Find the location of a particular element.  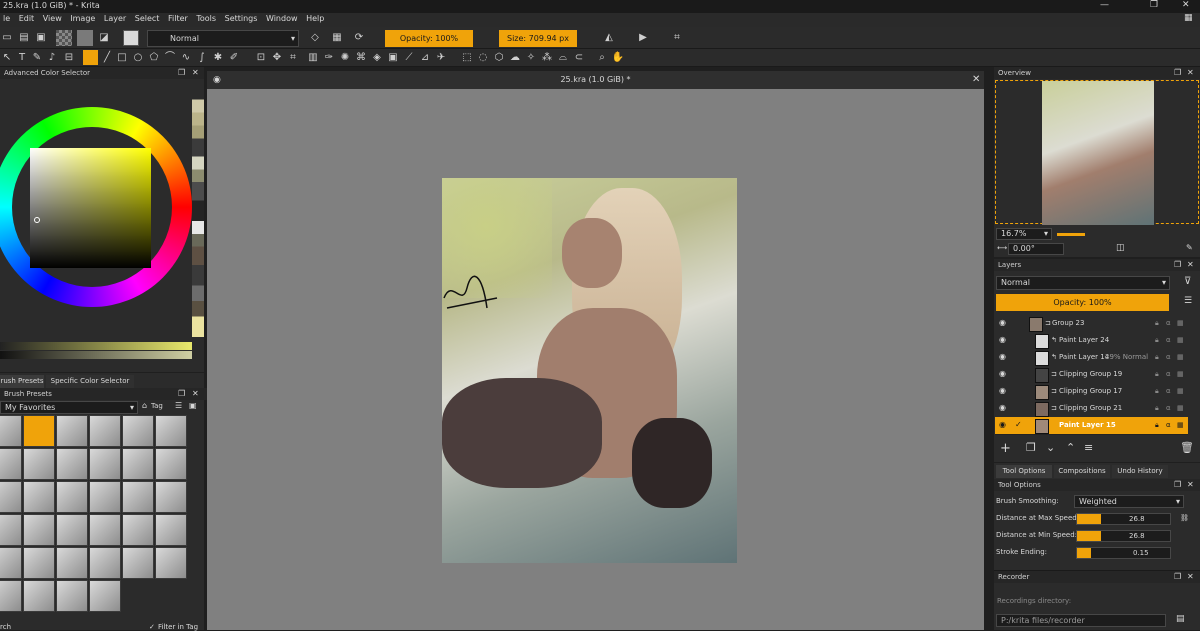

move-up-icon: ⌃ is located at coordinates (1070, 447).